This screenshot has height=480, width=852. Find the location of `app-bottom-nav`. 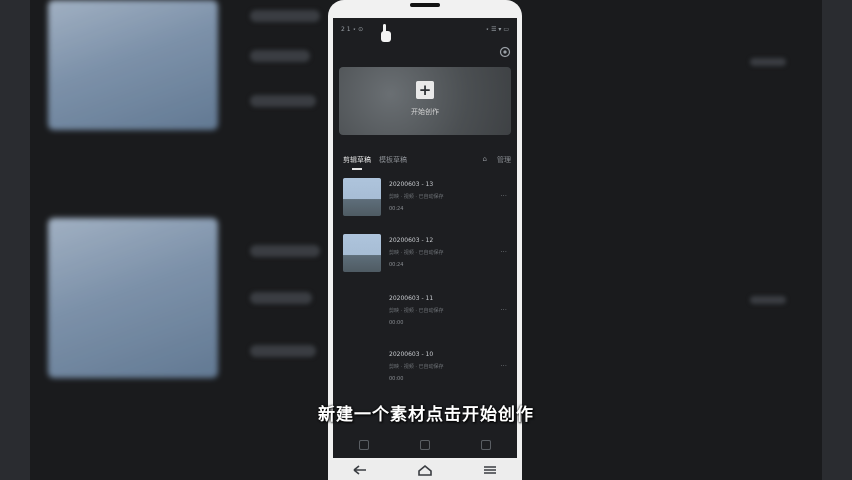

app-bottom-nav is located at coordinates (425, 445).